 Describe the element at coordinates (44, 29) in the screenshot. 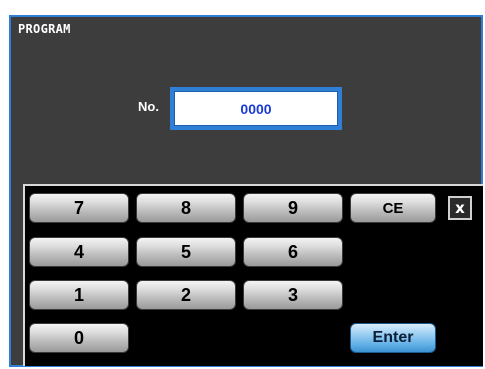

I see `window-title: PROGRAM` at that location.